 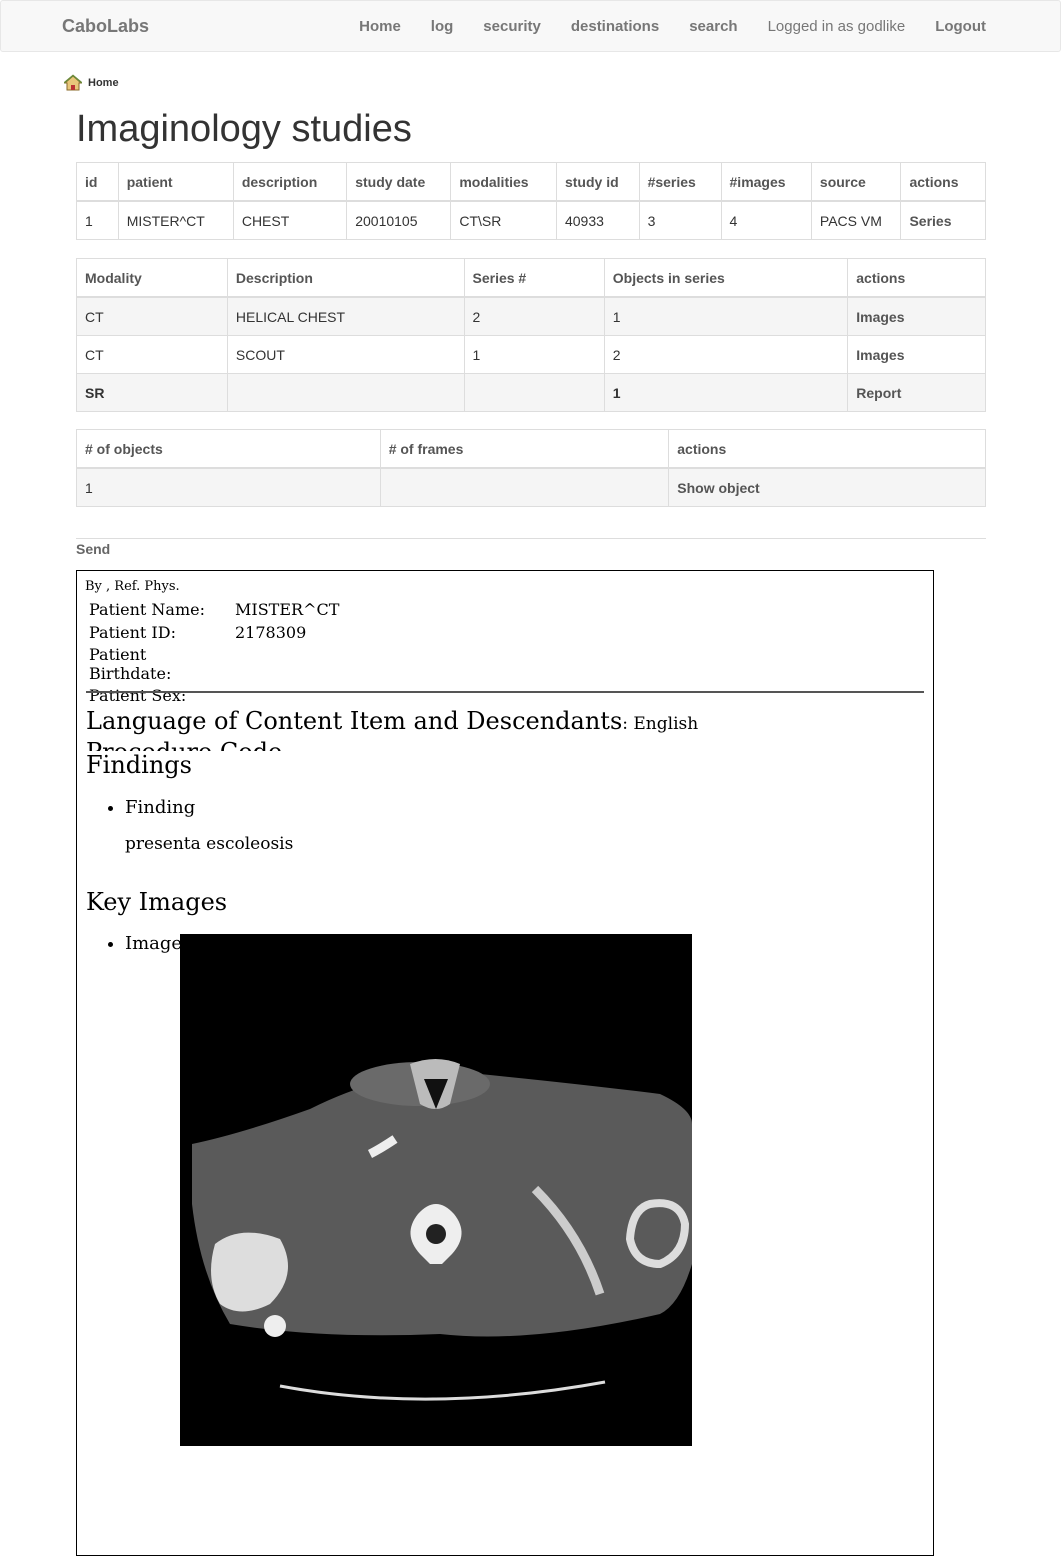 What do you see at coordinates (916, 278) in the screenshot?
I see `series-header: actions` at bounding box center [916, 278].